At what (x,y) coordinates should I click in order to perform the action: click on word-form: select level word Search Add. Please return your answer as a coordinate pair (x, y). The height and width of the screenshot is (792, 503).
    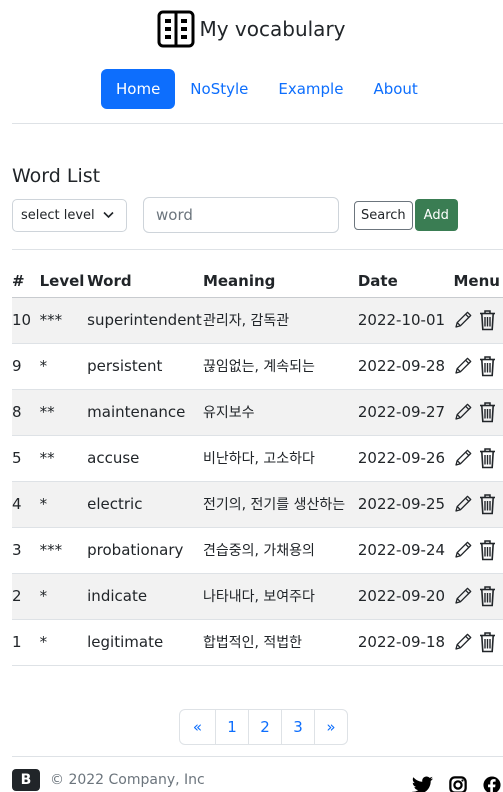
    Looking at the image, I should click on (235, 215).